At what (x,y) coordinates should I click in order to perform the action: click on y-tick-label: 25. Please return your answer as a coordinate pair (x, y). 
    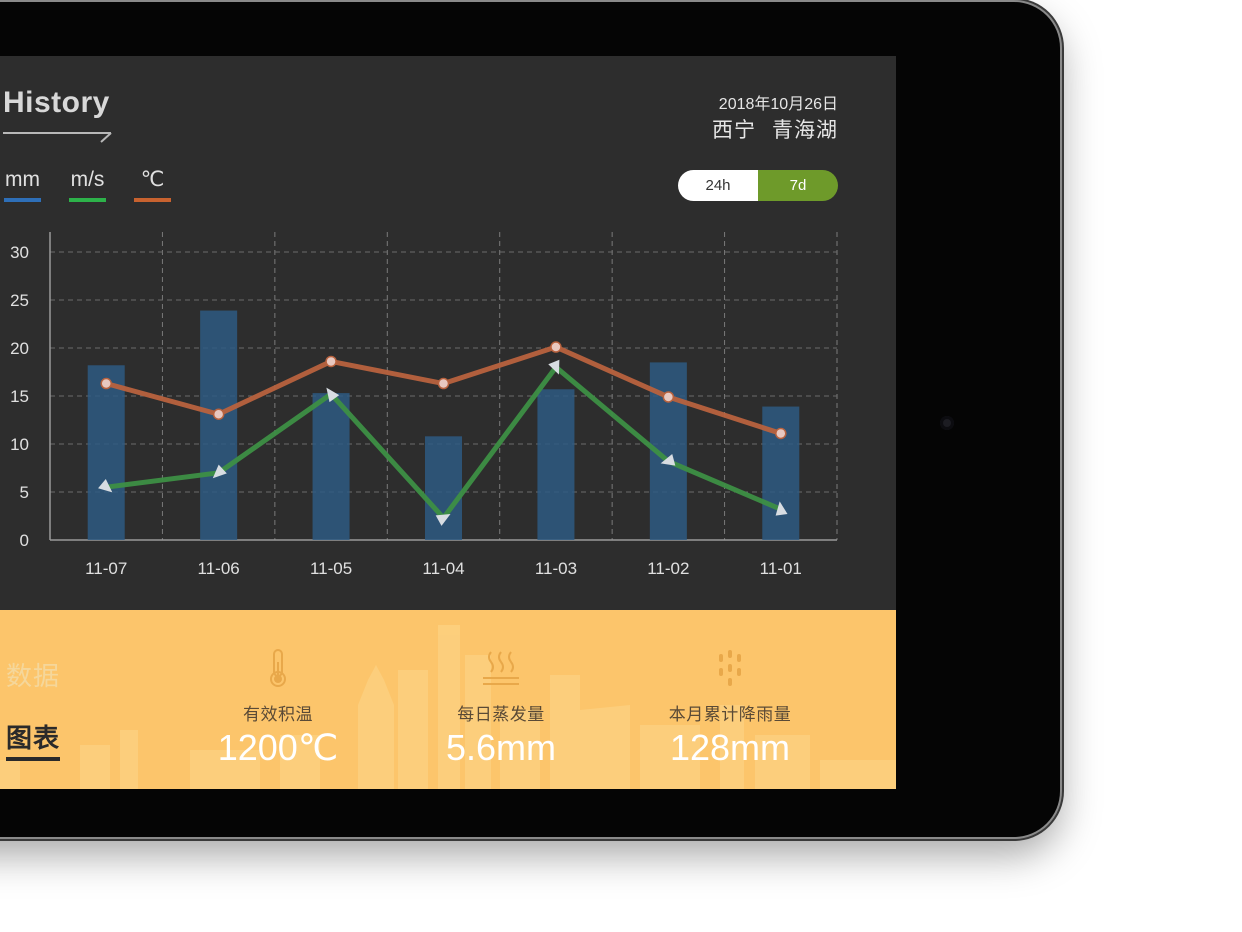
    Looking at the image, I should click on (19, 300).